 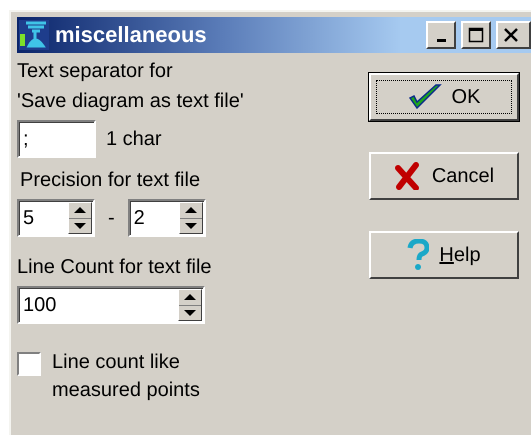 I want to click on minimize-icon, so click(x=441, y=40).